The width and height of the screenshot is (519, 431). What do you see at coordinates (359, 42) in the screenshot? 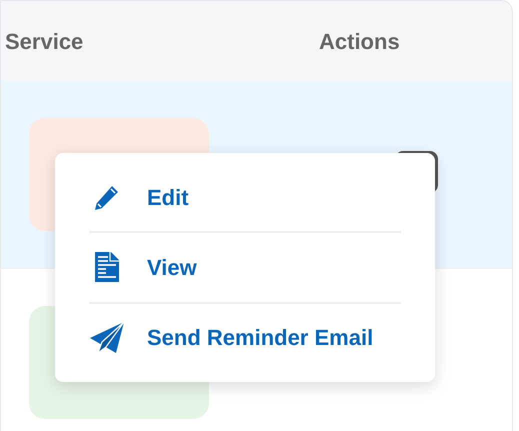
I see `column-header: Actions` at bounding box center [359, 42].